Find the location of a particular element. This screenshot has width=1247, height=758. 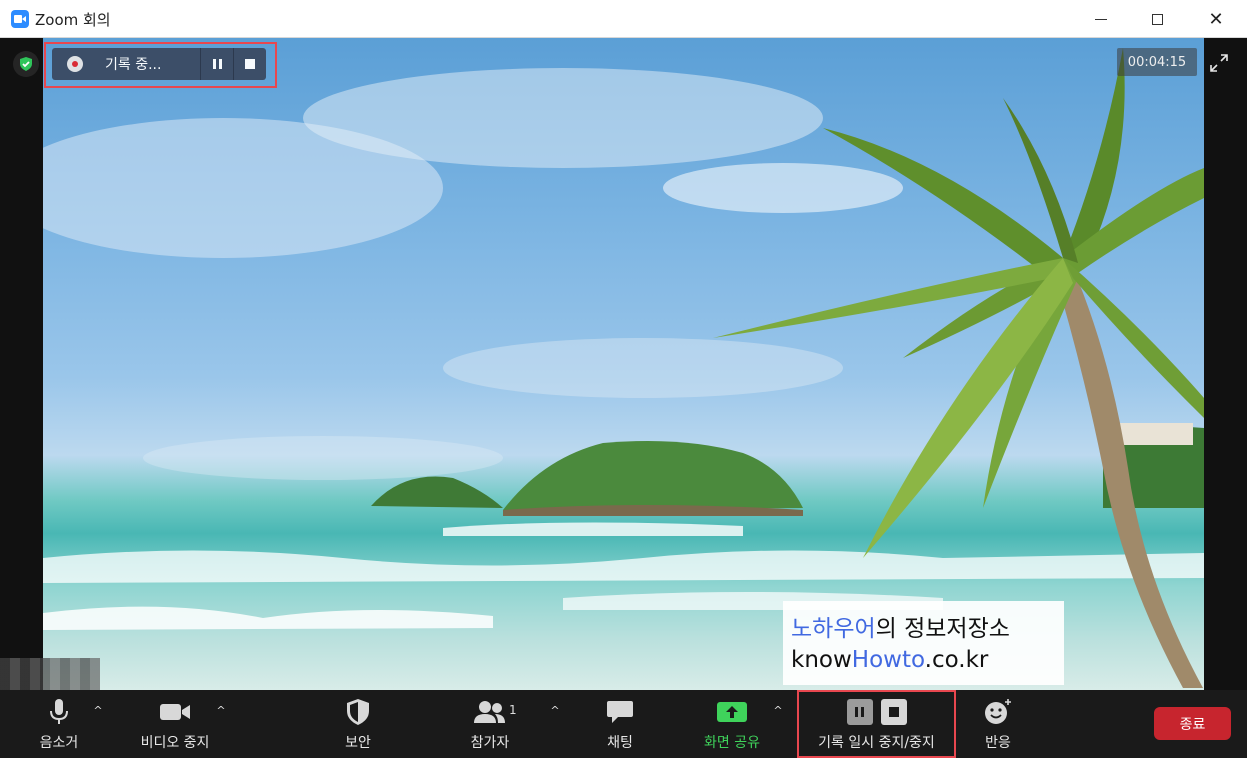

end-meeting-button: 종료 is located at coordinates (1192, 723).